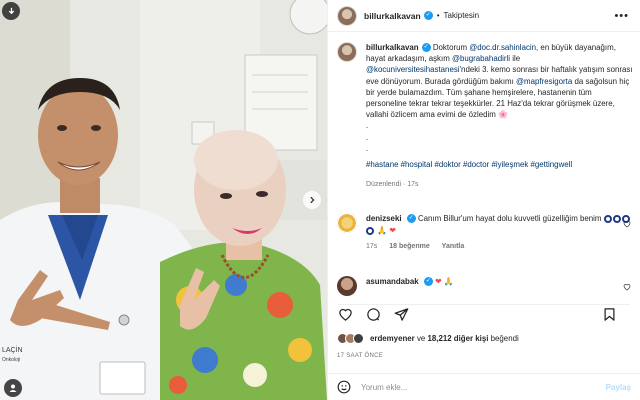 Image resolution: width=640 pixels, height=400 pixels. I want to click on tag-people-icon, so click(13, 388).